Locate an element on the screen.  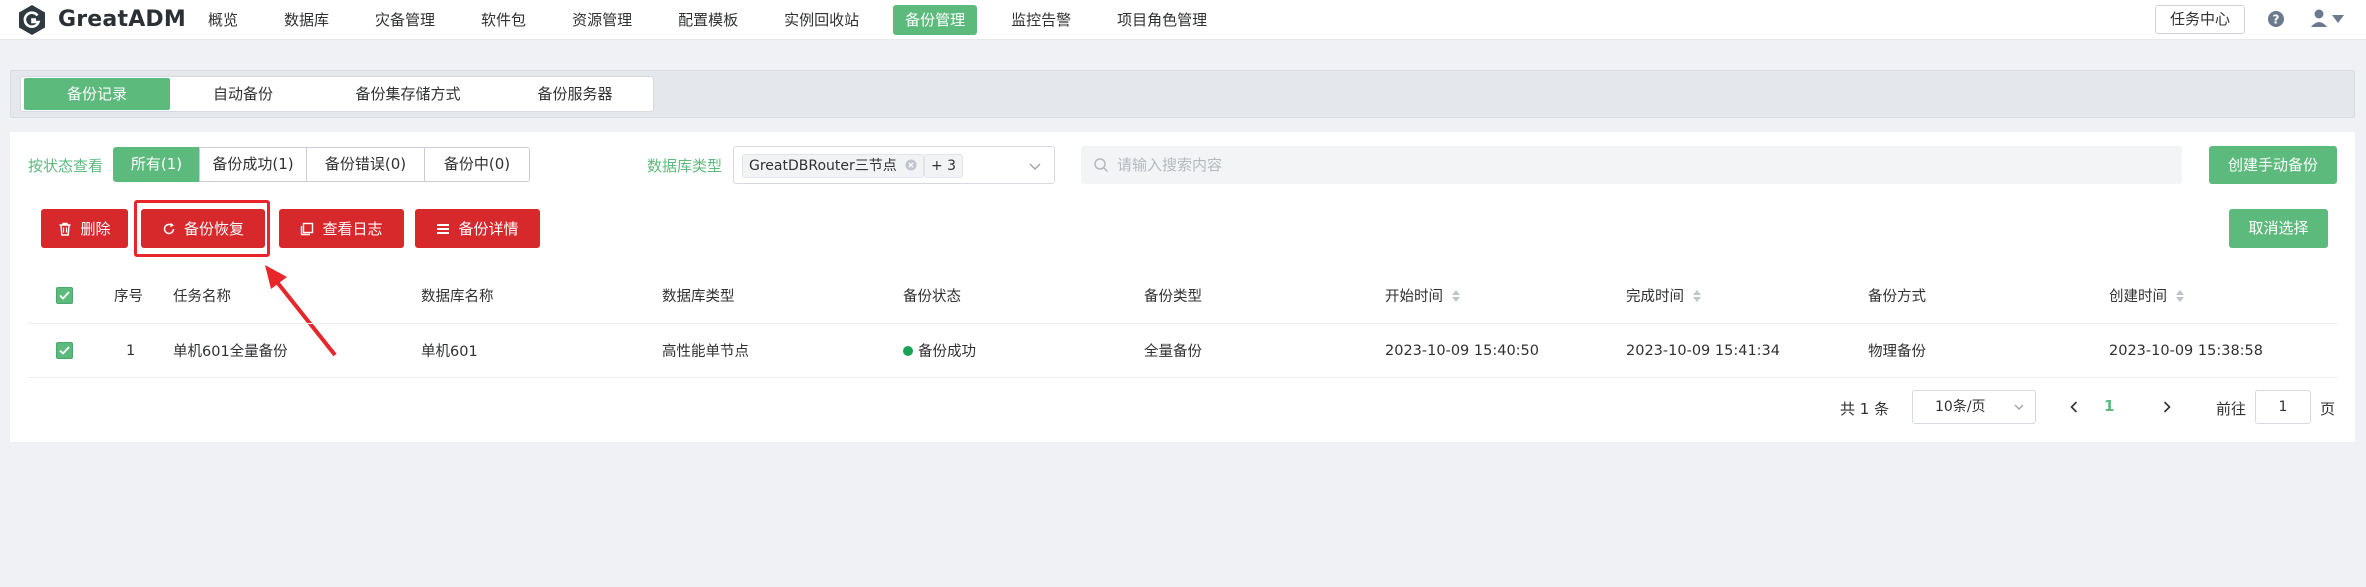
chevron-right-icon is located at coordinates (2167, 407).